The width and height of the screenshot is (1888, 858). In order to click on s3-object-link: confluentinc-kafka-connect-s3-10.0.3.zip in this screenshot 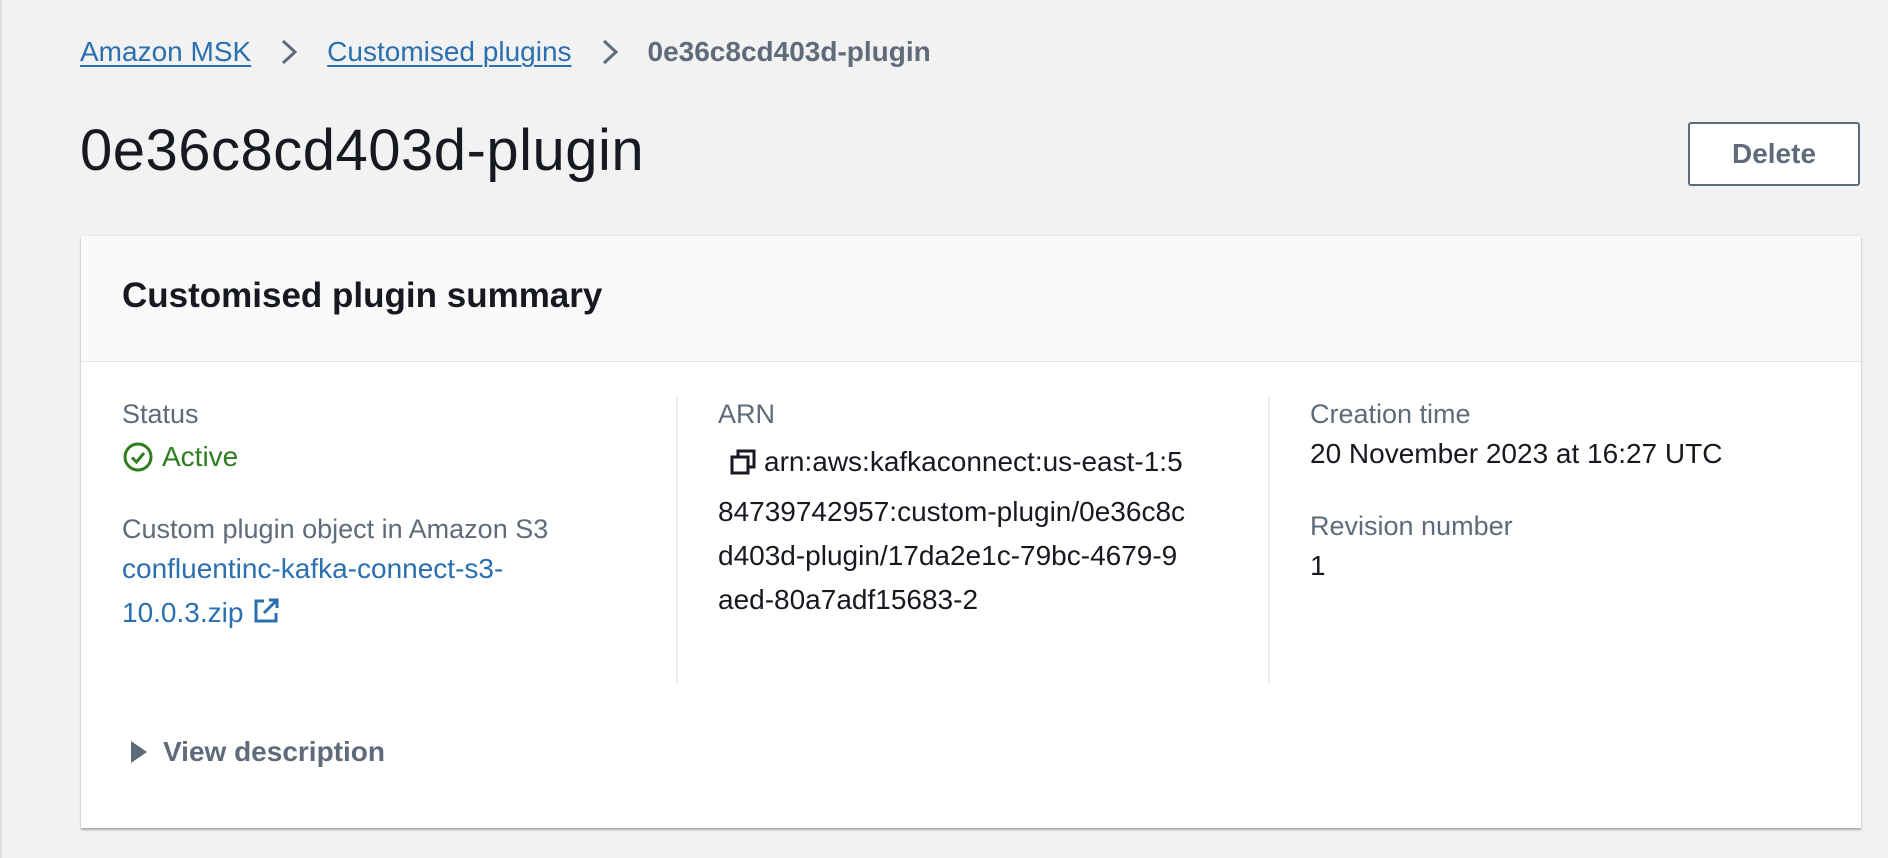, I will do `click(332, 593)`.